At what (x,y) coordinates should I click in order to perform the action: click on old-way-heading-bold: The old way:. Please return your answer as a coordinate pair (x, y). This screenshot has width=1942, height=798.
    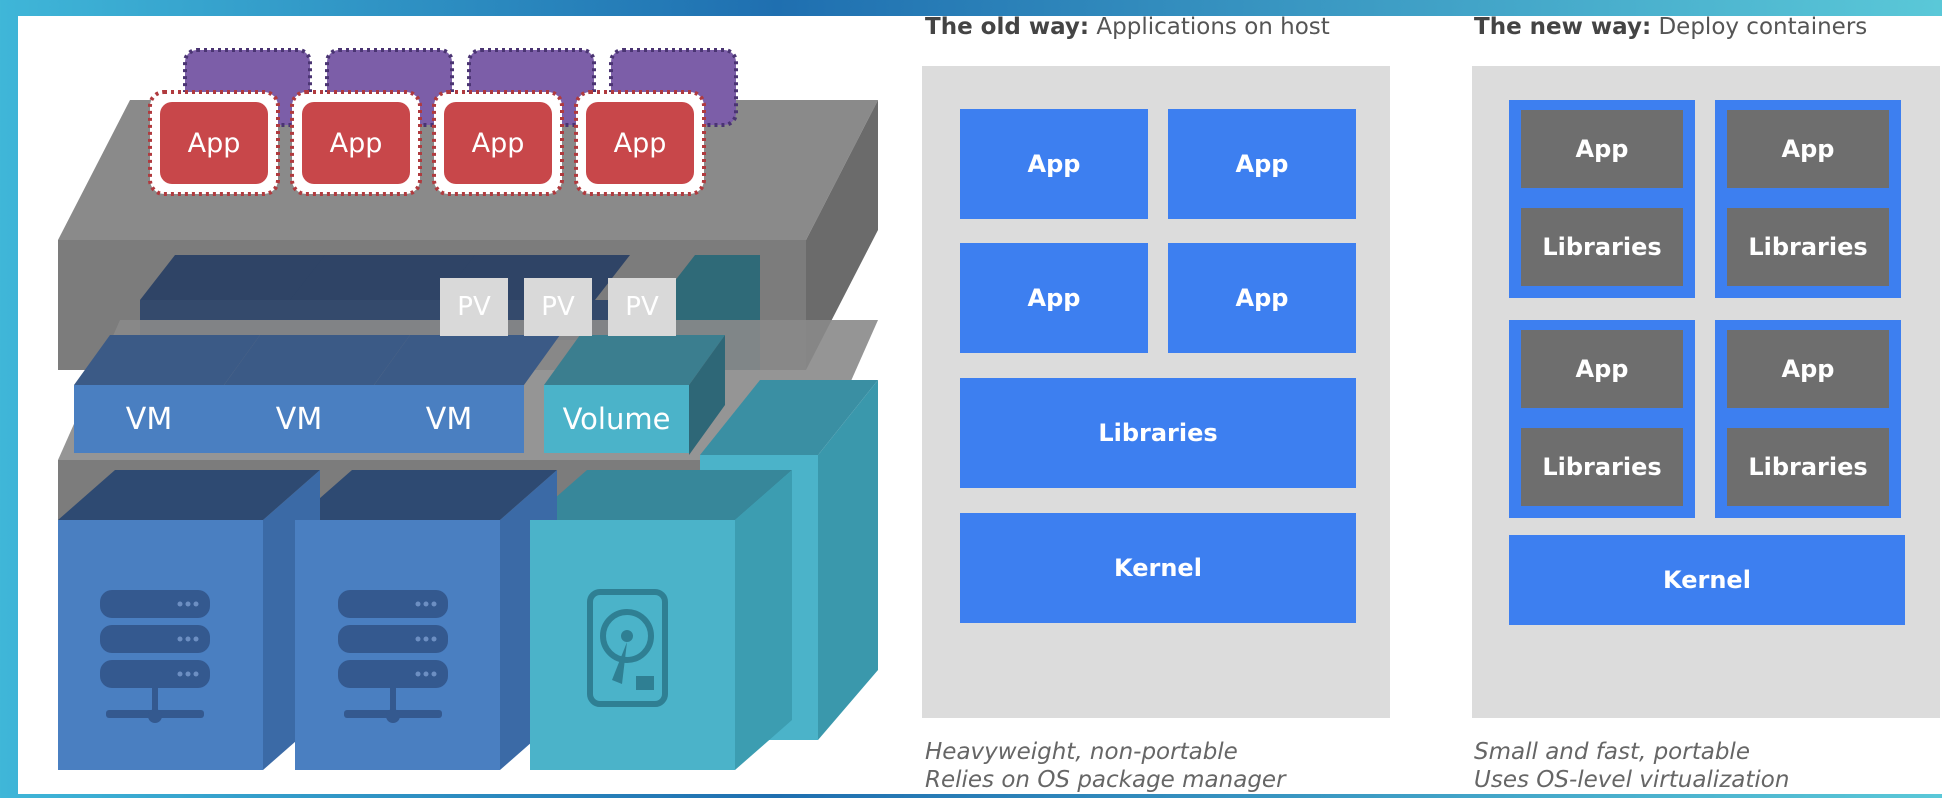
    Looking at the image, I should click on (1007, 27).